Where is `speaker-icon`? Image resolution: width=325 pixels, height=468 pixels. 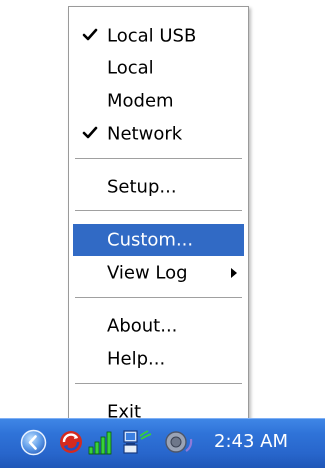 speaker-icon is located at coordinates (179, 442).